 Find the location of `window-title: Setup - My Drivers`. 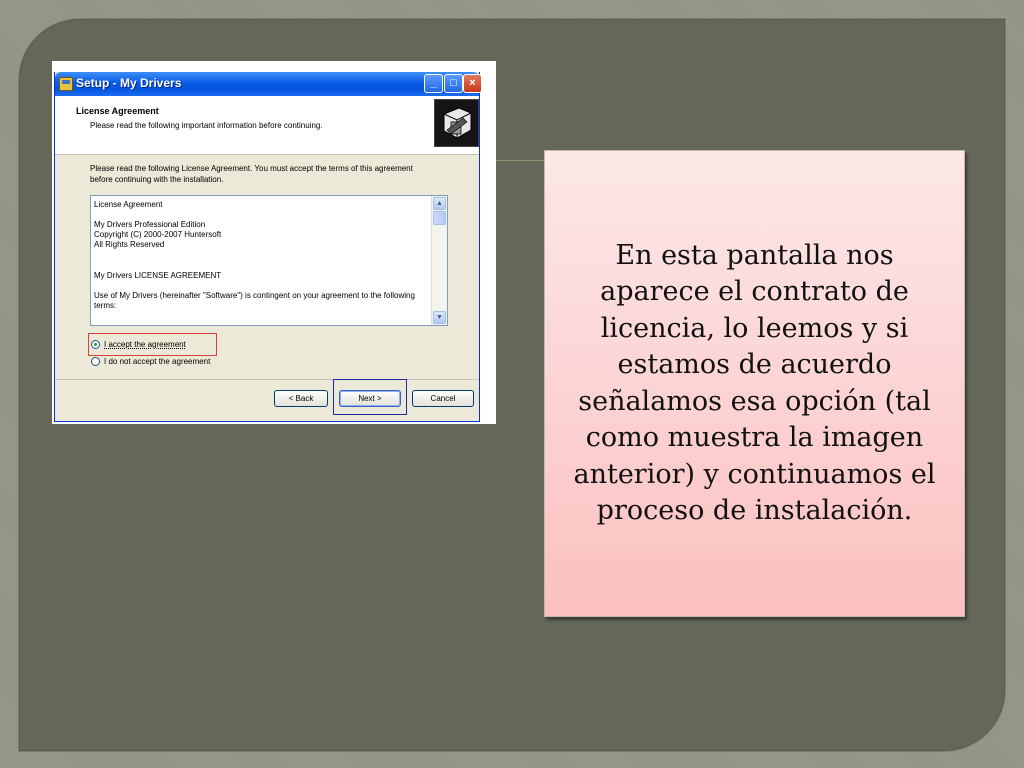

window-title: Setup - My Drivers is located at coordinates (129, 83).